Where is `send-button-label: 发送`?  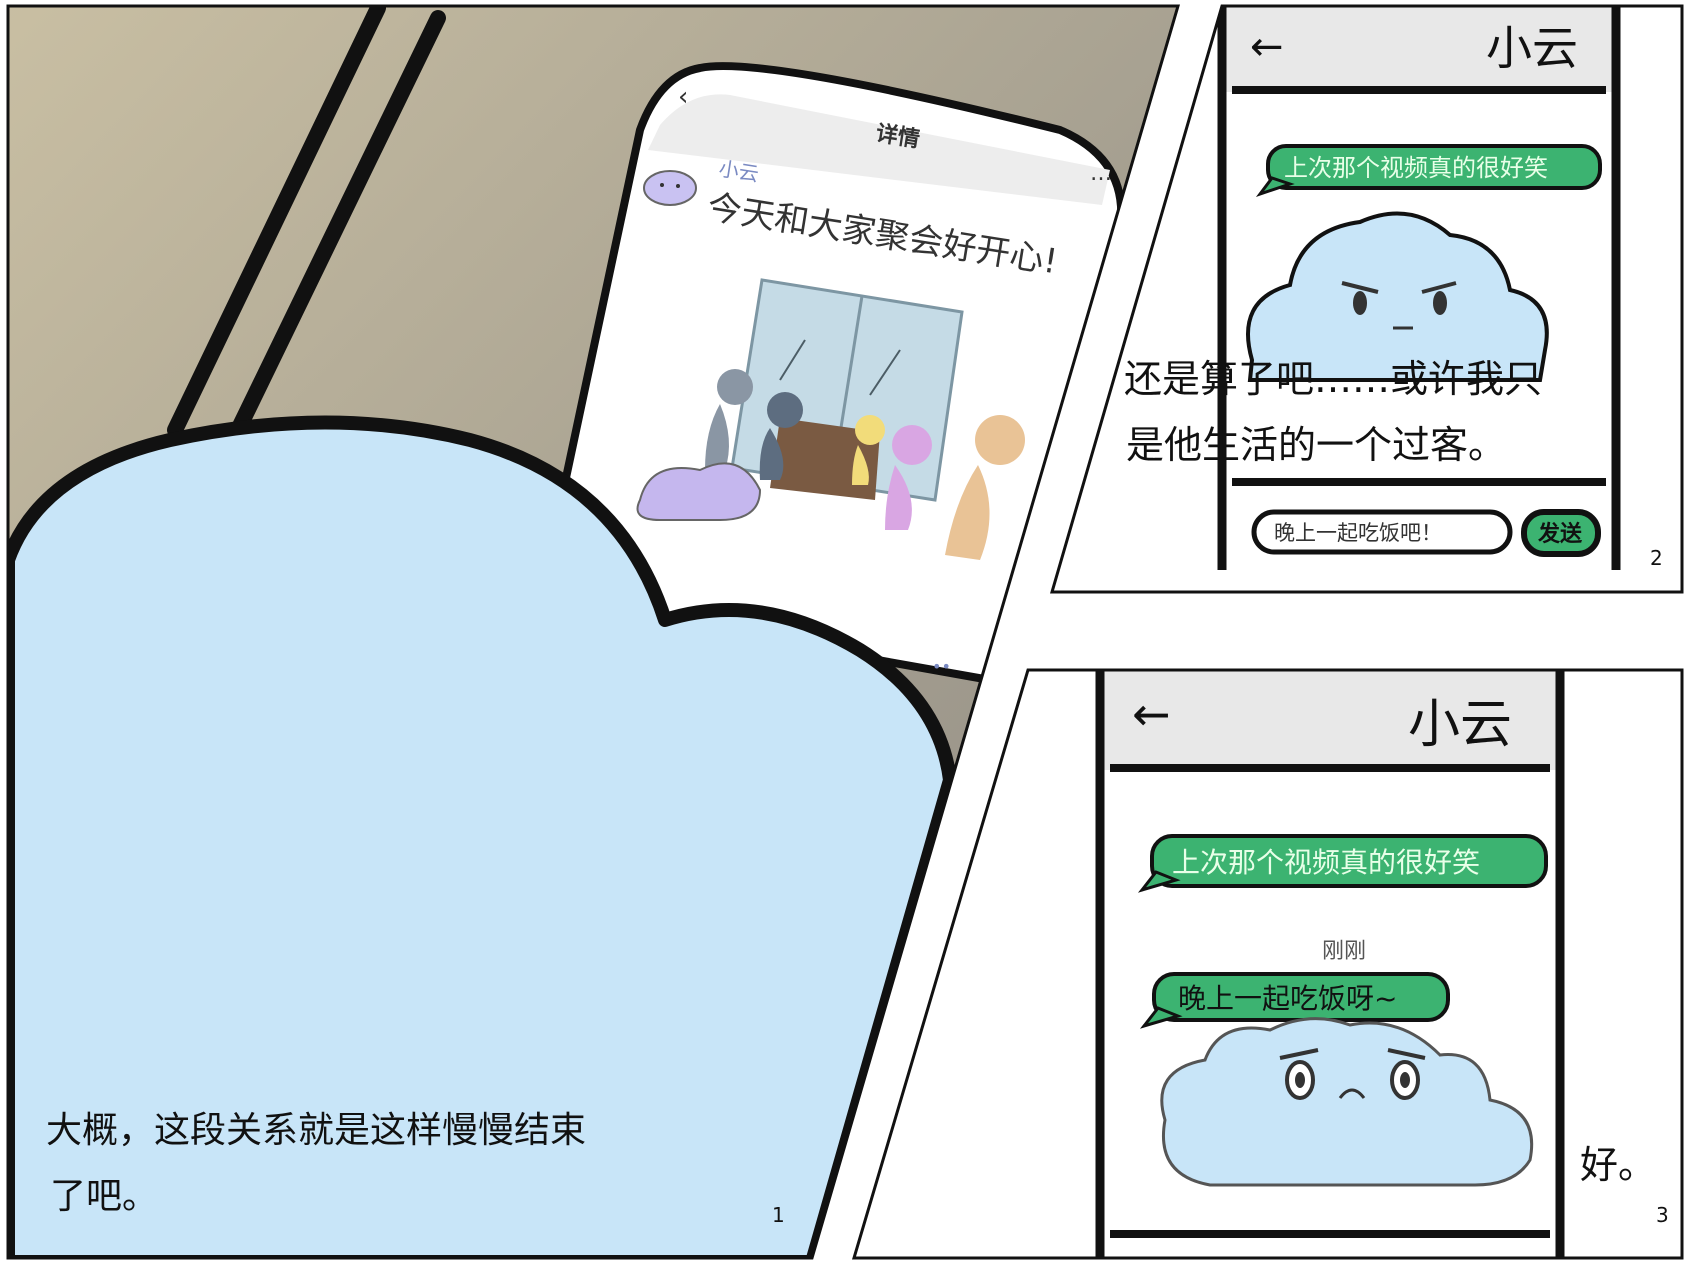
send-button-label: 发送 is located at coordinates (1559, 534).